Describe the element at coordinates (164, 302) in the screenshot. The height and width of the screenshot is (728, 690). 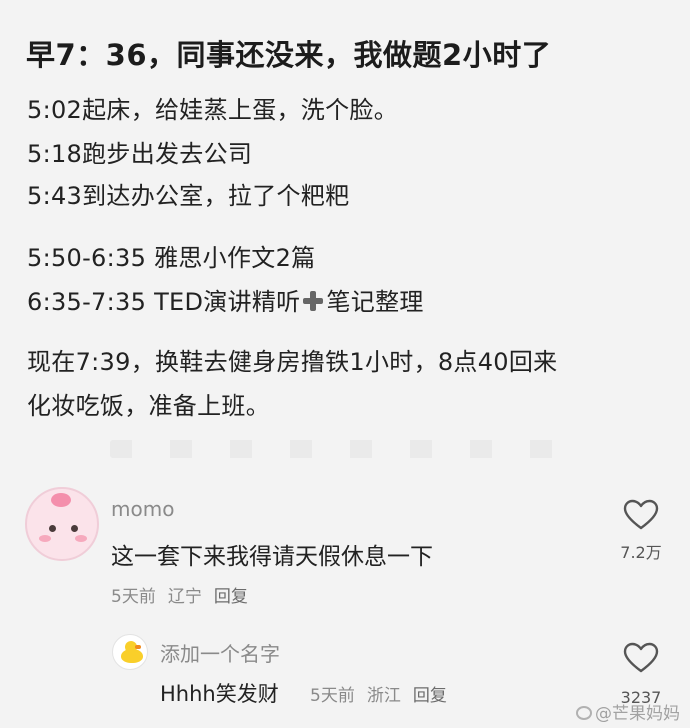
I see `post-line-part: 6:35-7:35 TED演讲精听` at that location.